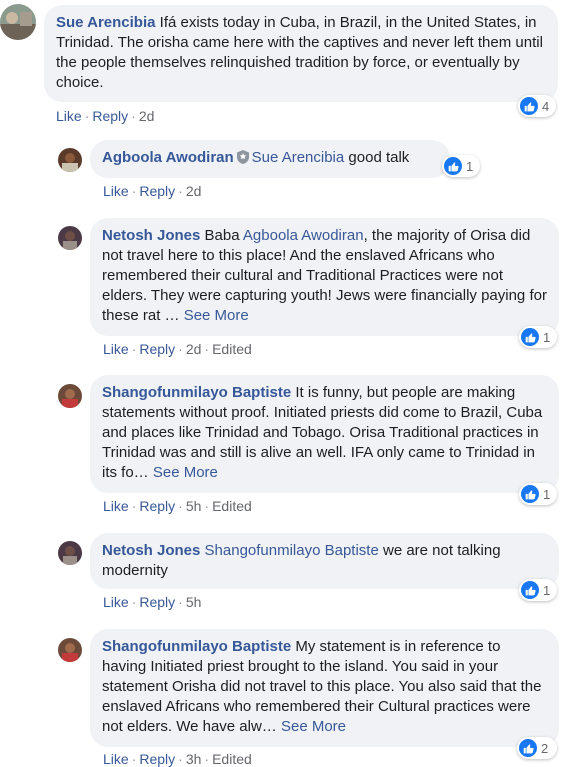 The height and width of the screenshot is (767, 584). I want to click on comment-author: Agboola Awodiran, so click(168, 157).